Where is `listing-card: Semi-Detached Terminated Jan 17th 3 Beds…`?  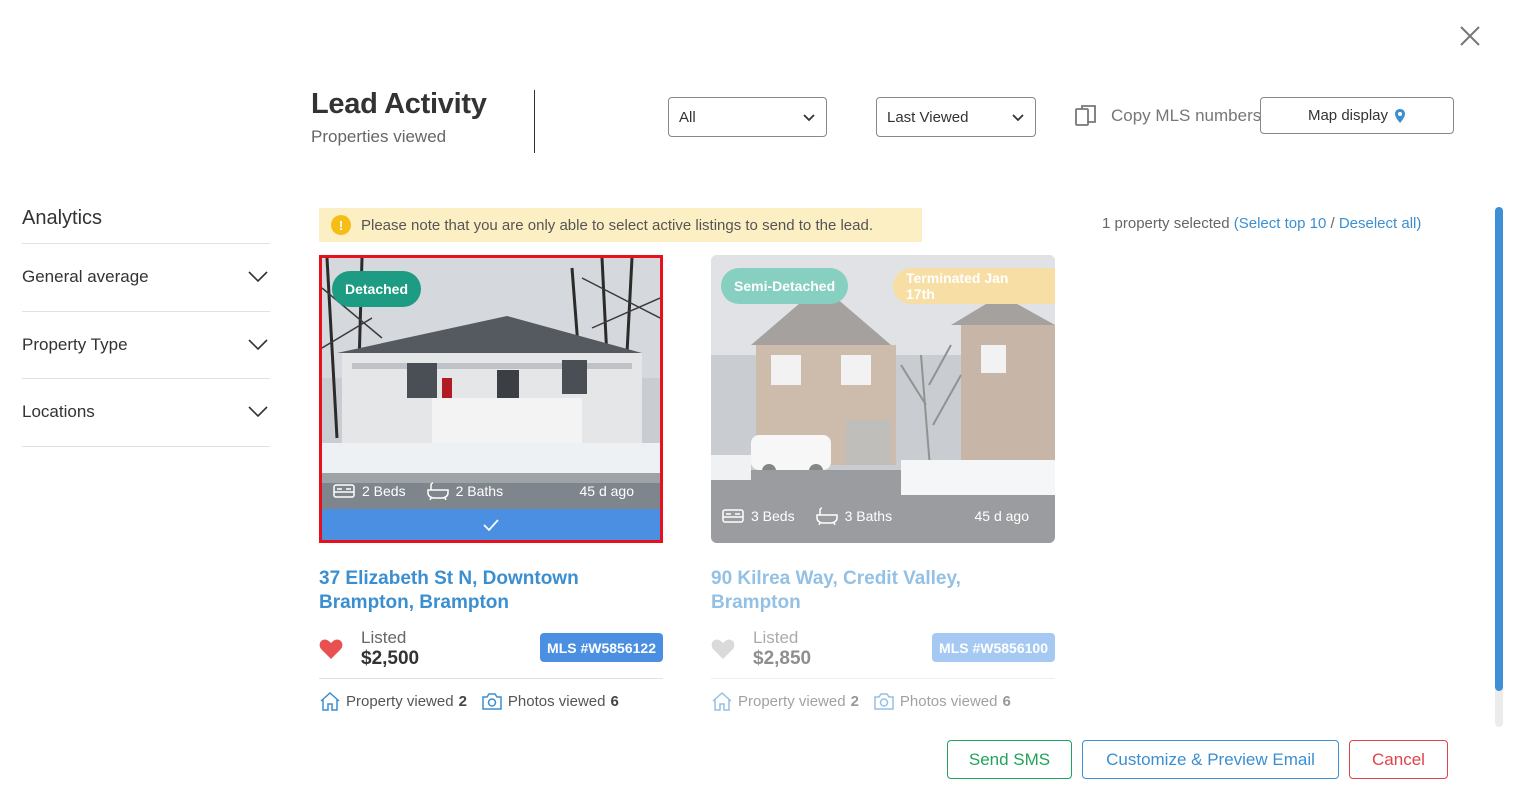
listing-card: Semi-Detached Terminated Jan 17th 3 Beds… is located at coordinates (883, 483).